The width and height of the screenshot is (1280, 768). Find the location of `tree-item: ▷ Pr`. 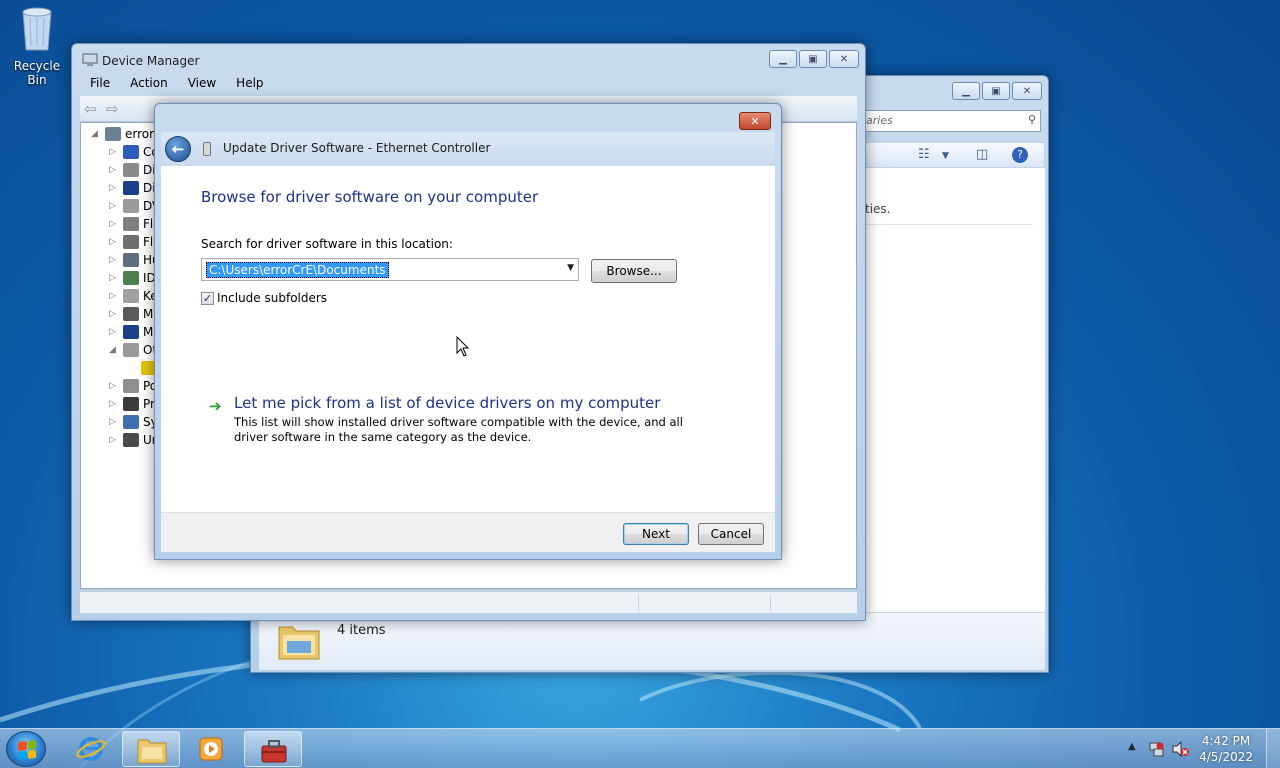

tree-item: ▷ Pr is located at coordinates (132, 404).